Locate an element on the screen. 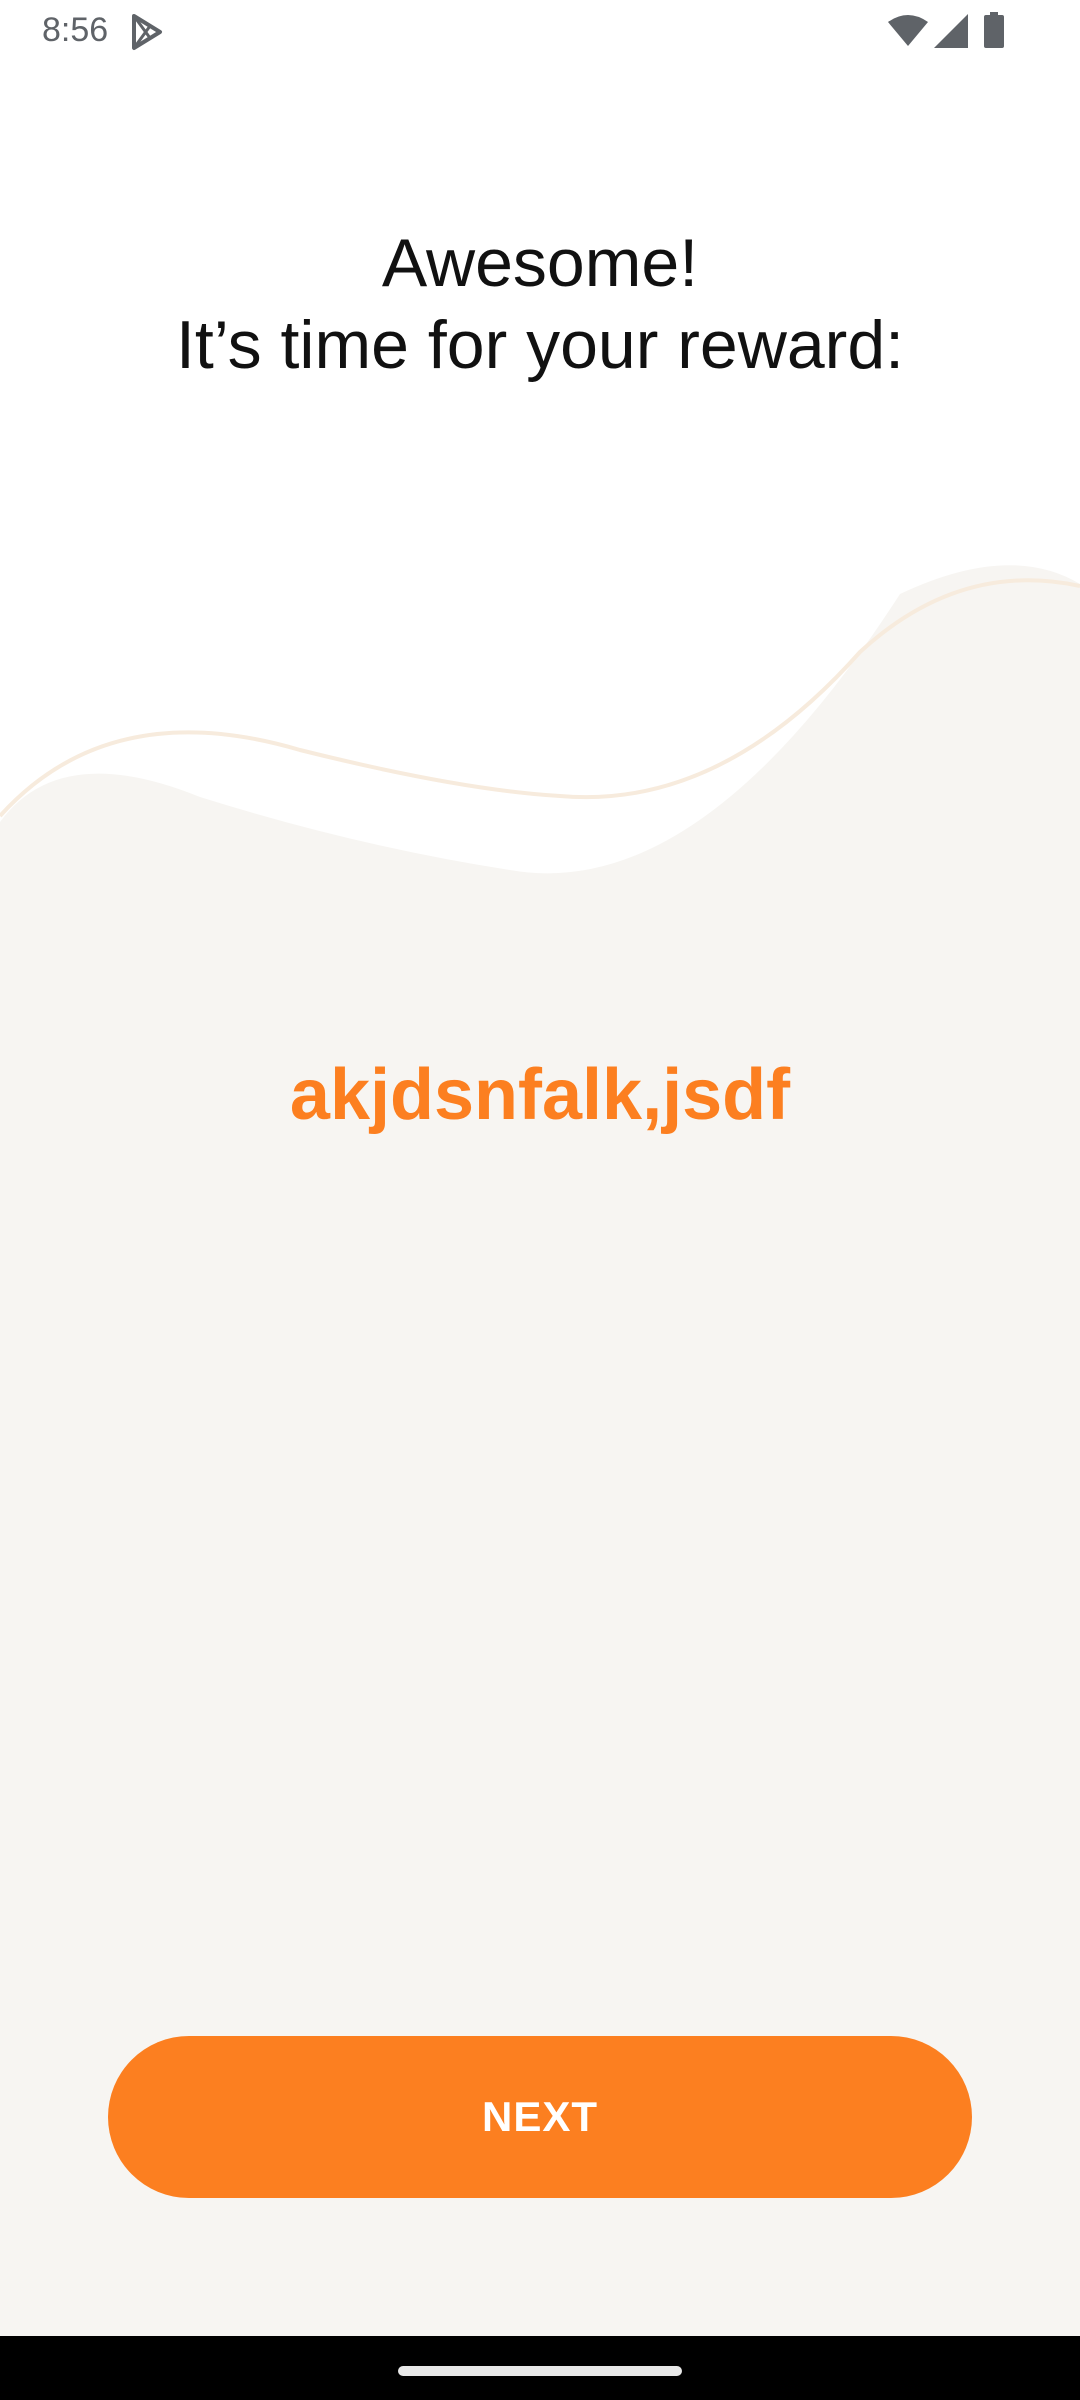  status-bar: 8:56 is located at coordinates (540, 32).